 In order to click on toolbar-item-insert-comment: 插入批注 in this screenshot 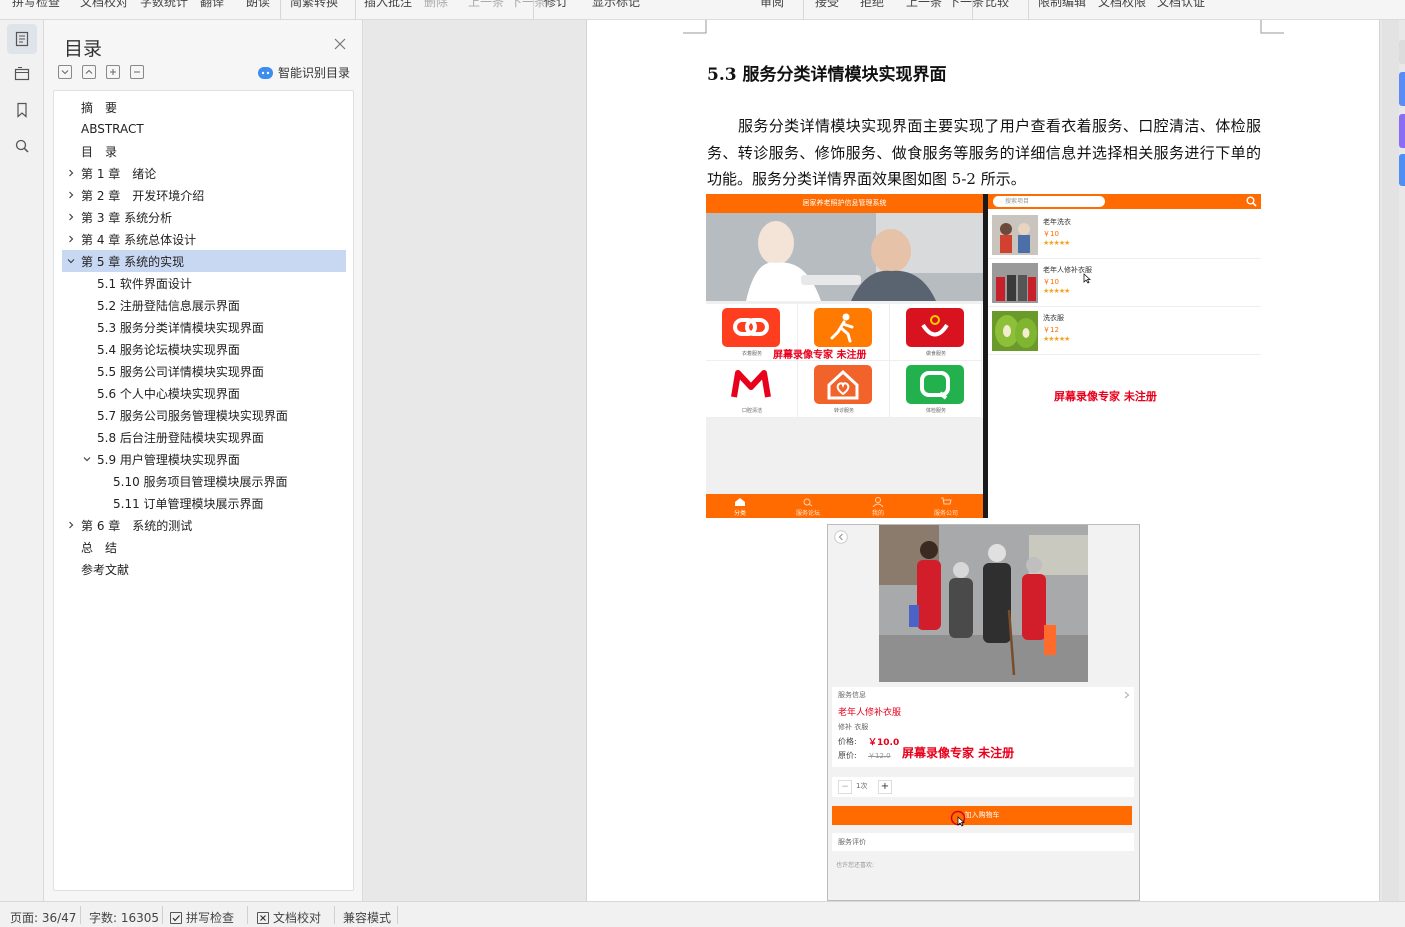, I will do `click(388, 5)`.